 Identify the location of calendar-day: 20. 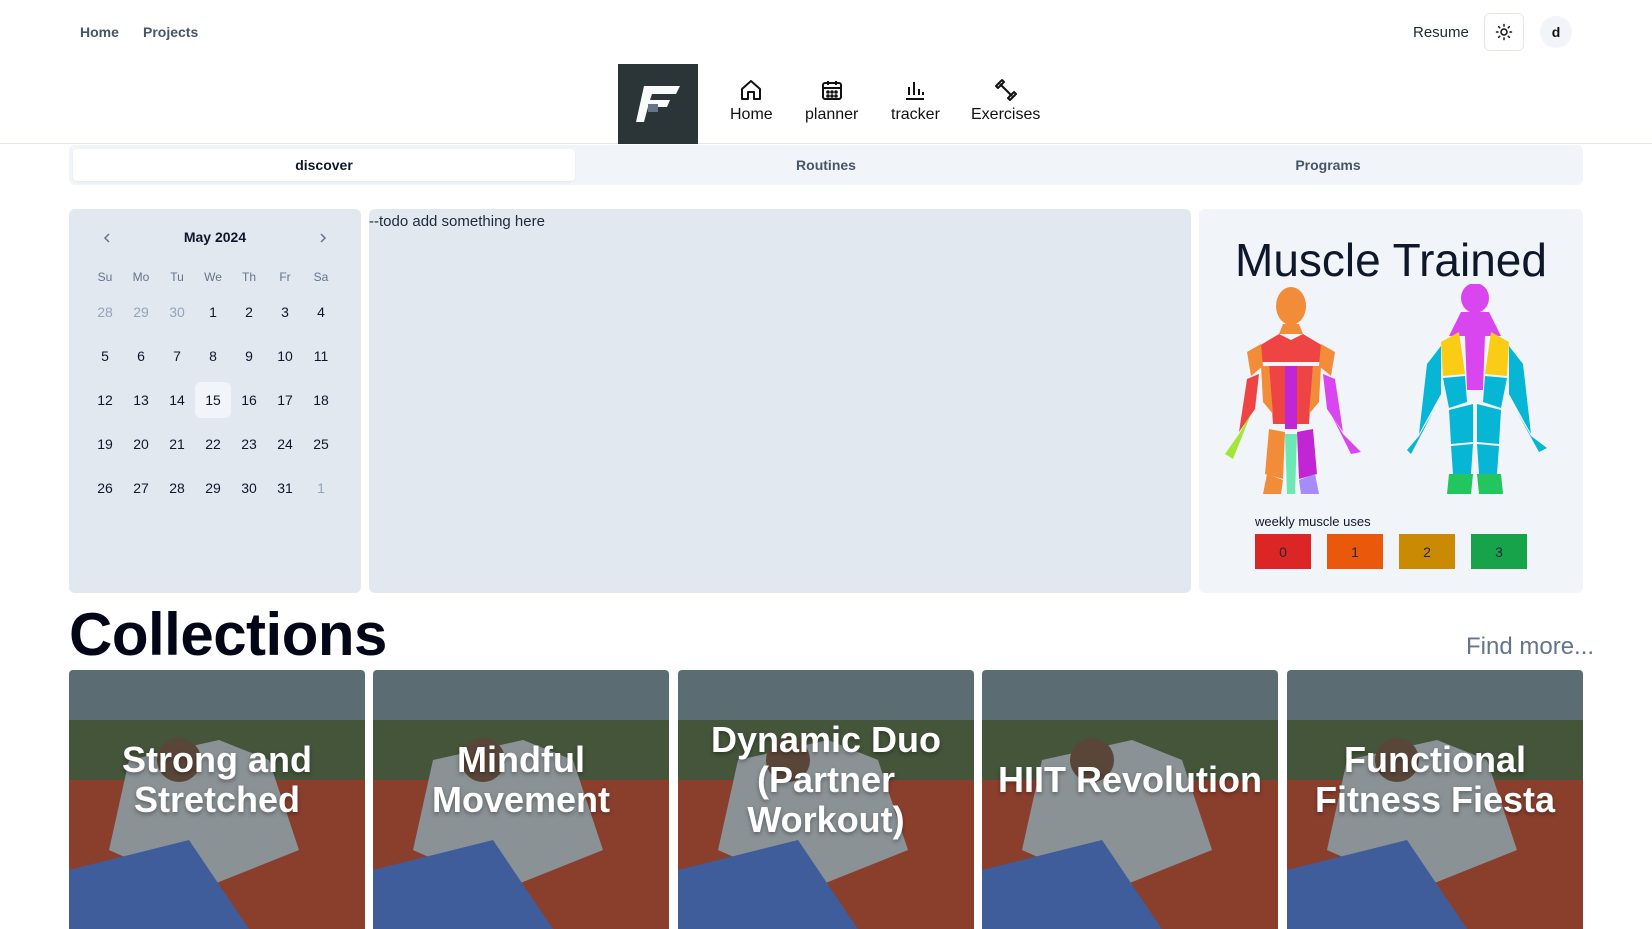
(141, 444).